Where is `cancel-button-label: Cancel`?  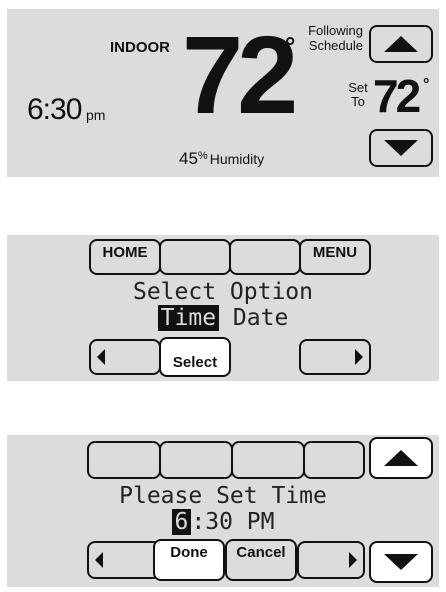 cancel-button-label: Cancel is located at coordinates (261, 552).